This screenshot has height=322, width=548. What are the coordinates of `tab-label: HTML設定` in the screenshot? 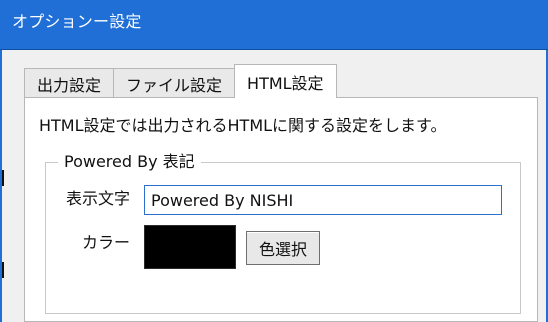 It's located at (285, 83).